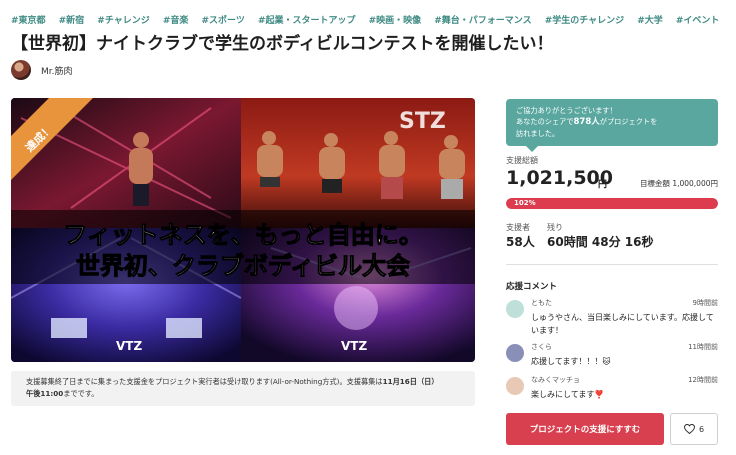 This screenshot has width=736, height=455. What do you see at coordinates (410, 381) in the screenshot?
I see `notice-deadline-date: 11月16日（日）` at bounding box center [410, 381].